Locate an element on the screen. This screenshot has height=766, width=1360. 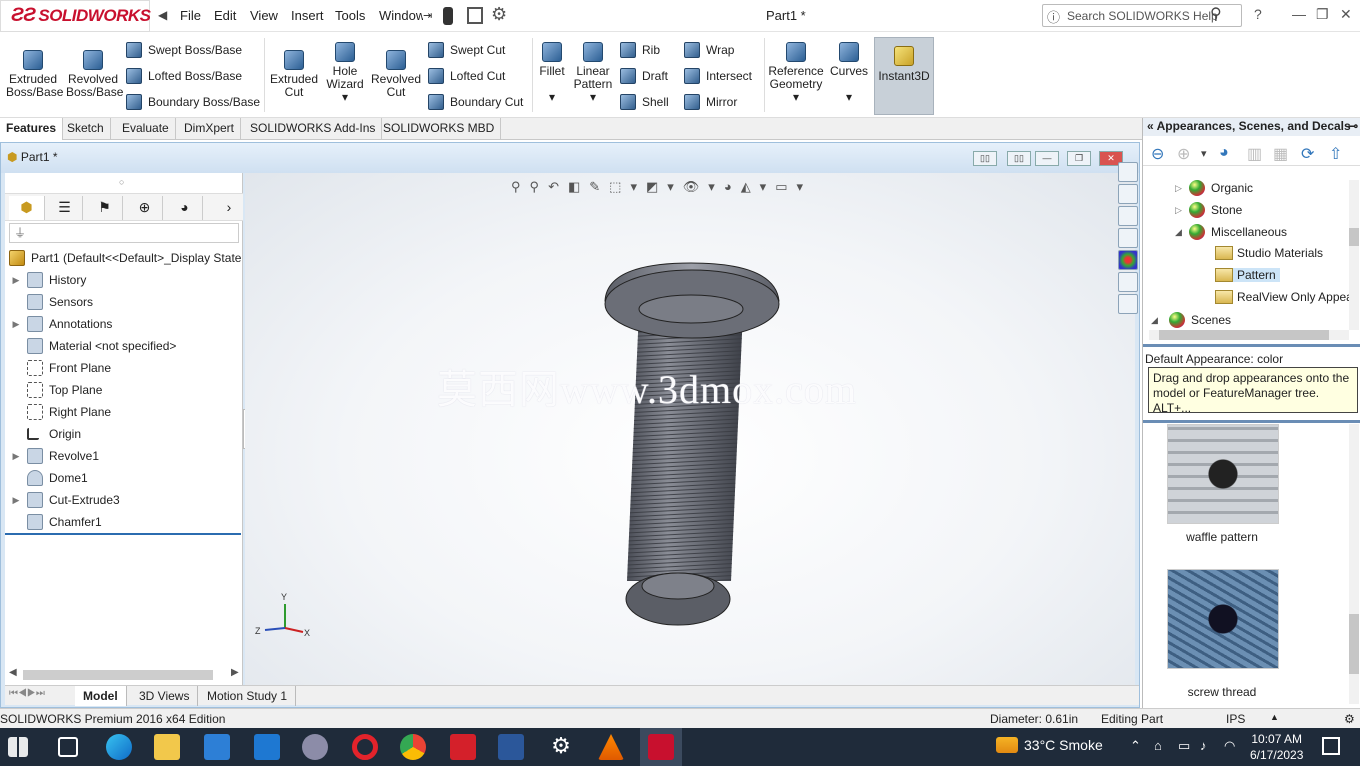
tree-item-right-plane: Right Plane is located at coordinates (124, 412).